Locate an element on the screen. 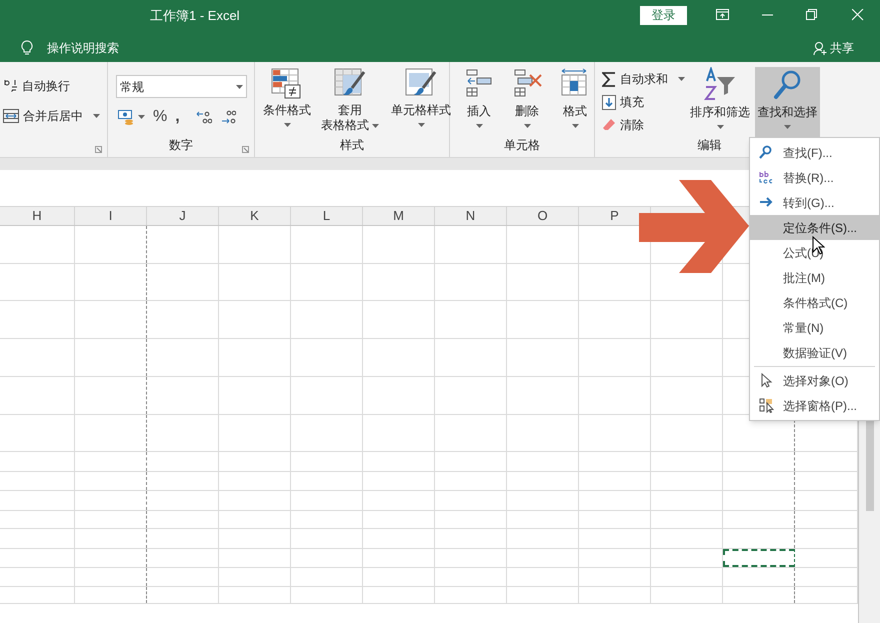 The image size is (880, 623). window-title: 工作簿1 - Excel is located at coordinates (195, 16).